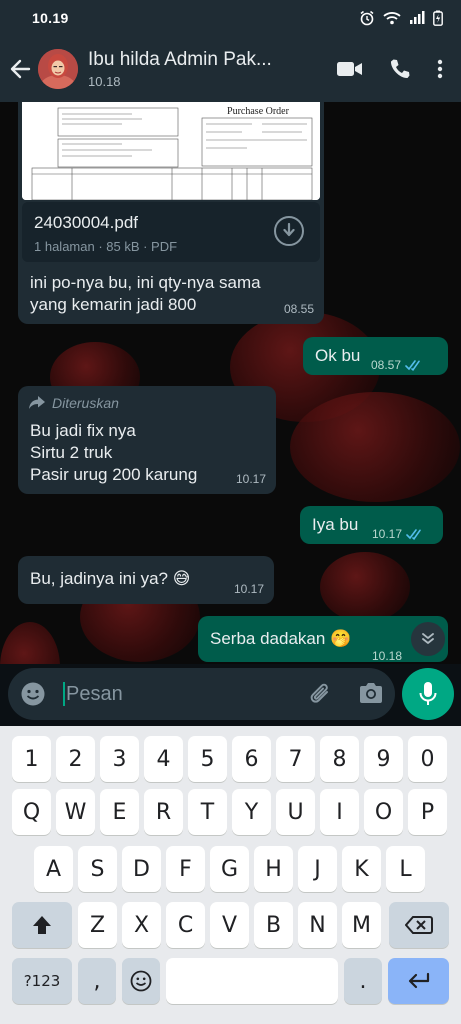 This screenshot has height=1024, width=461. What do you see at coordinates (273, 925) in the screenshot?
I see `key-b: B` at bounding box center [273, 925].